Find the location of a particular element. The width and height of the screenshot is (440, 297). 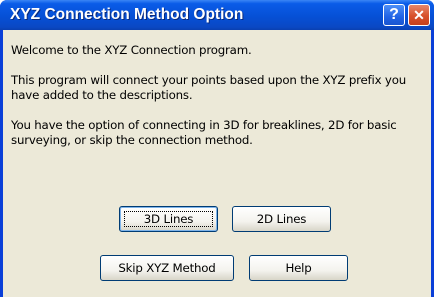

window-title: XYZ Connection Method Option is located at coordinates (127, 14).